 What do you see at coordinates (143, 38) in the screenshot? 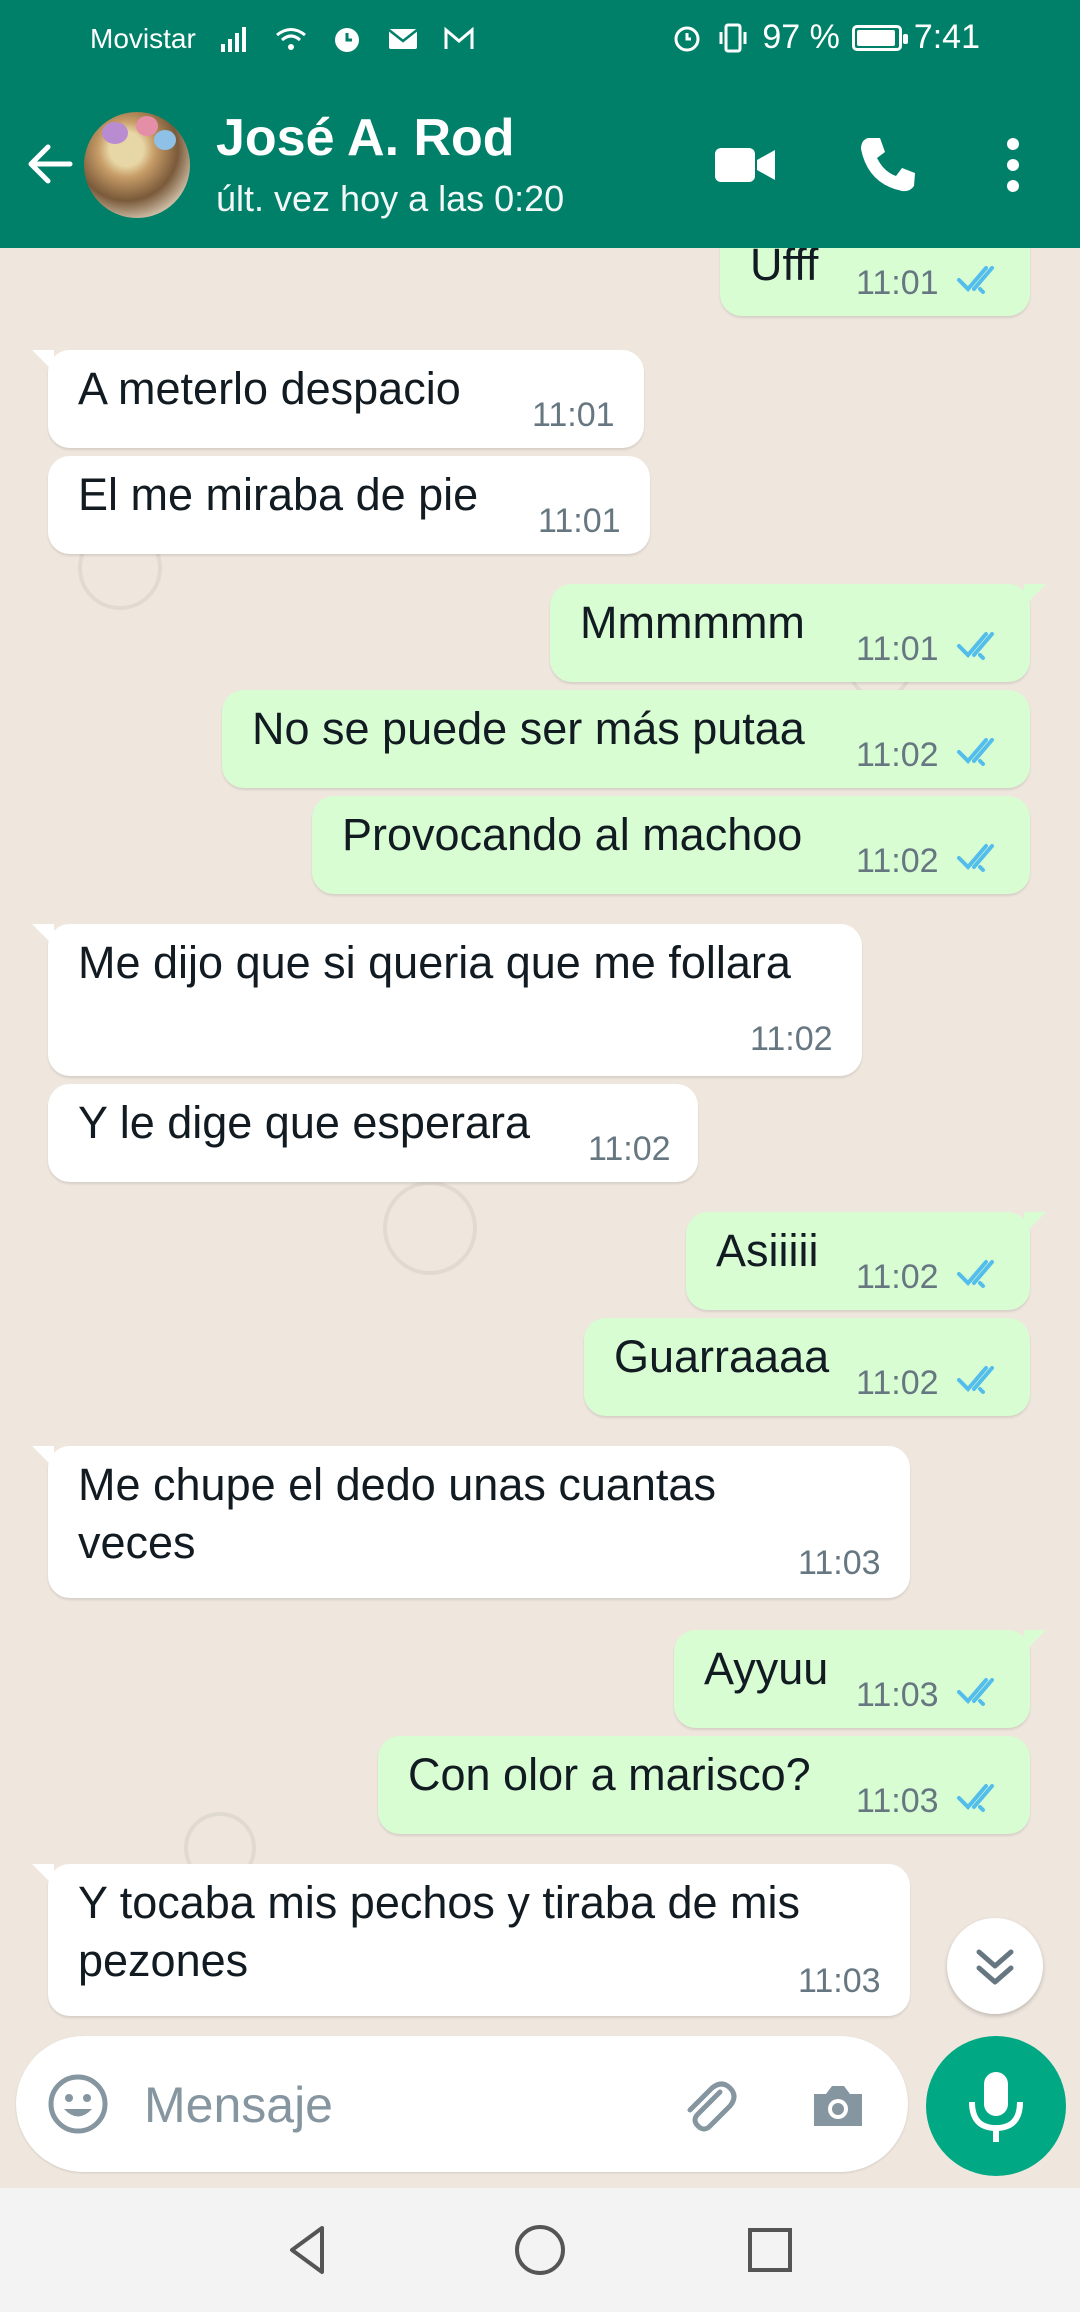
I see `carrier-label: Movistar` at bounding box center [143, 38].